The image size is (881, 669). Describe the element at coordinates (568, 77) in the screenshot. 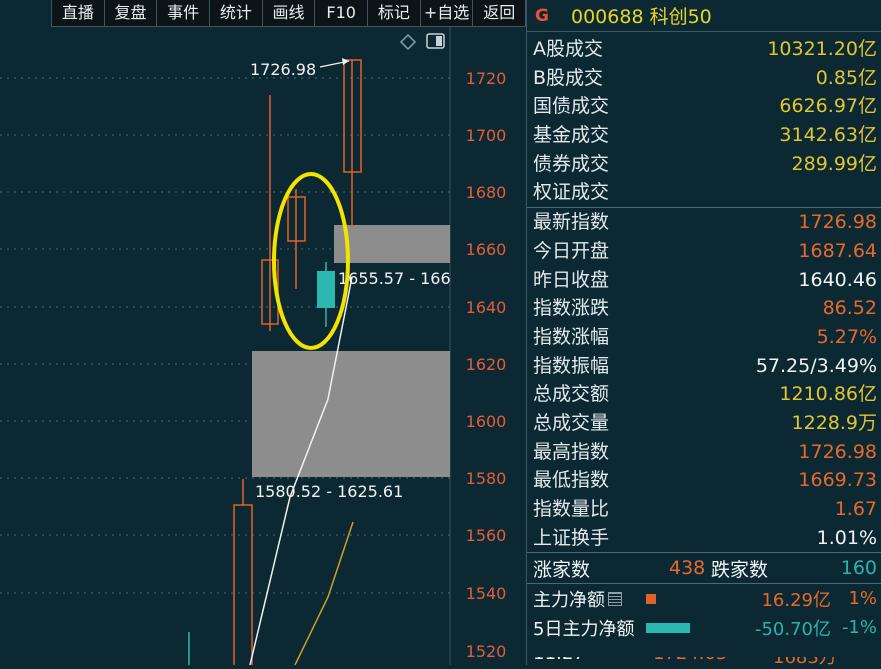

I see `turnover-label: B股成交` at that location.